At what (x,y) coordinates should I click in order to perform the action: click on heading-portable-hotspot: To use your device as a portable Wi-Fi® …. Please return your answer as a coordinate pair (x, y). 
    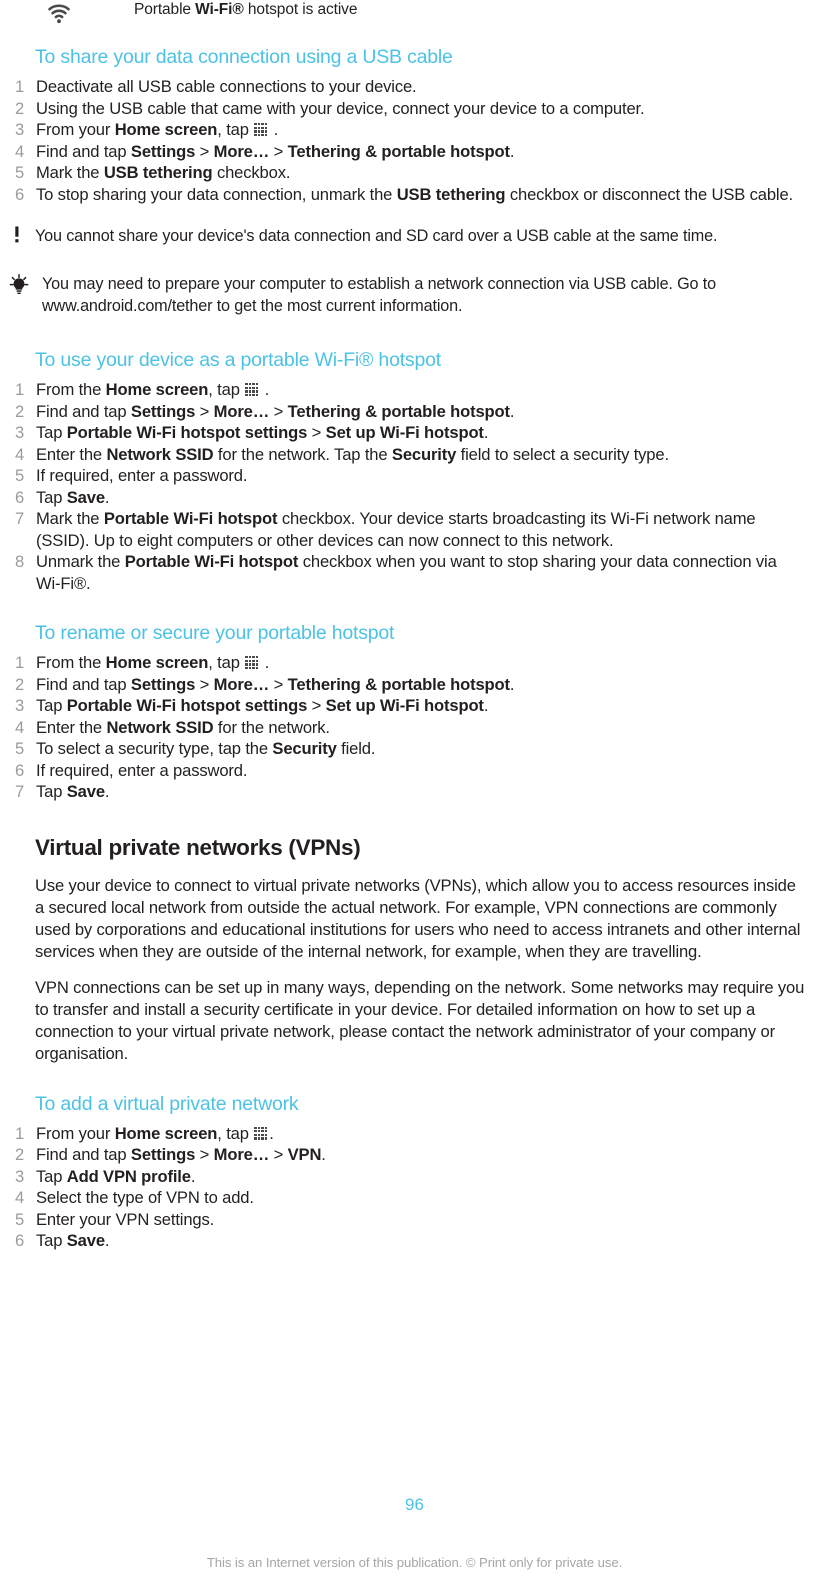
    Looking at the image, I should click on (238, 360).